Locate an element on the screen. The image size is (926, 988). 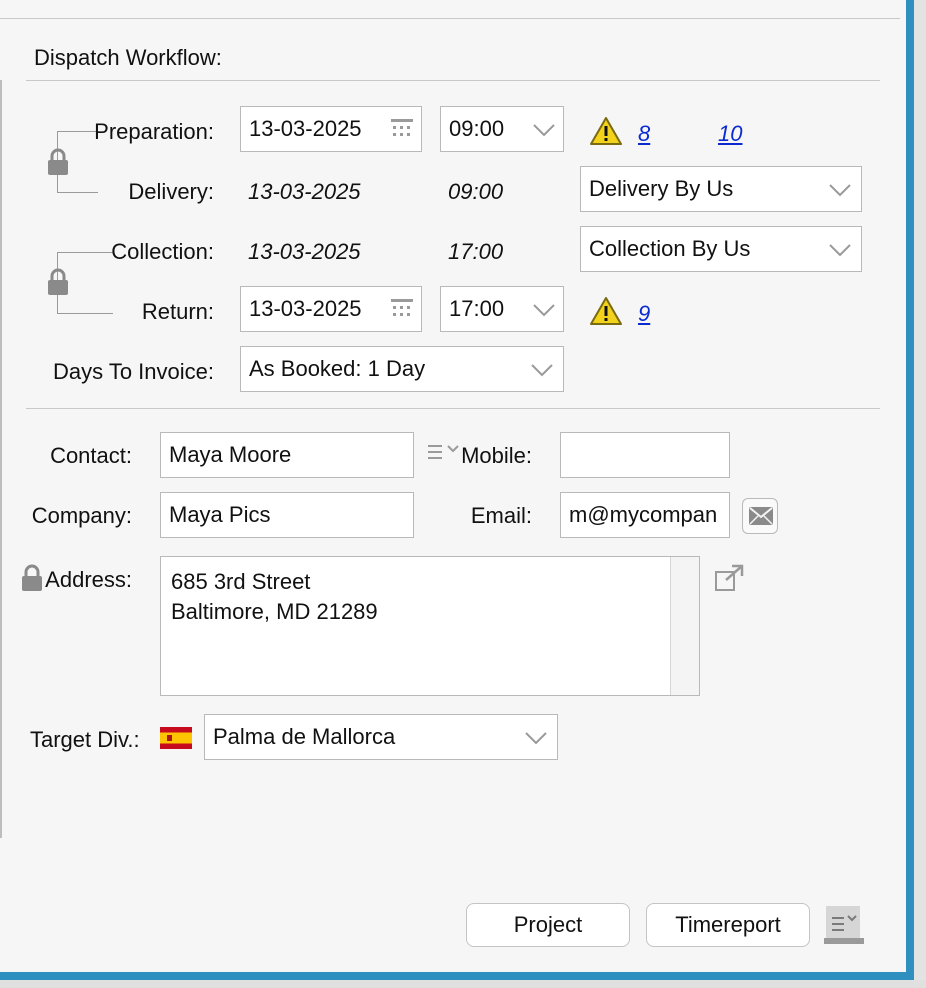
preparation-time-value: 09:00 is located at coordinates (477, 128).